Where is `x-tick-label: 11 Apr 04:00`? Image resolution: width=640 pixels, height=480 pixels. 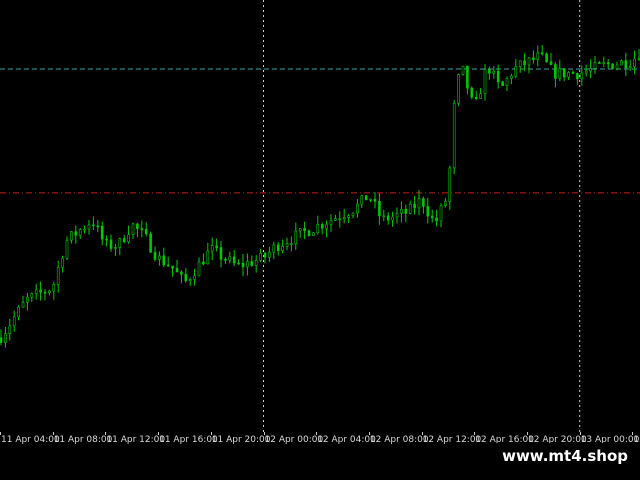 x-tick-label: 11 Apr 04:00 is located at coordinates (30, 440).